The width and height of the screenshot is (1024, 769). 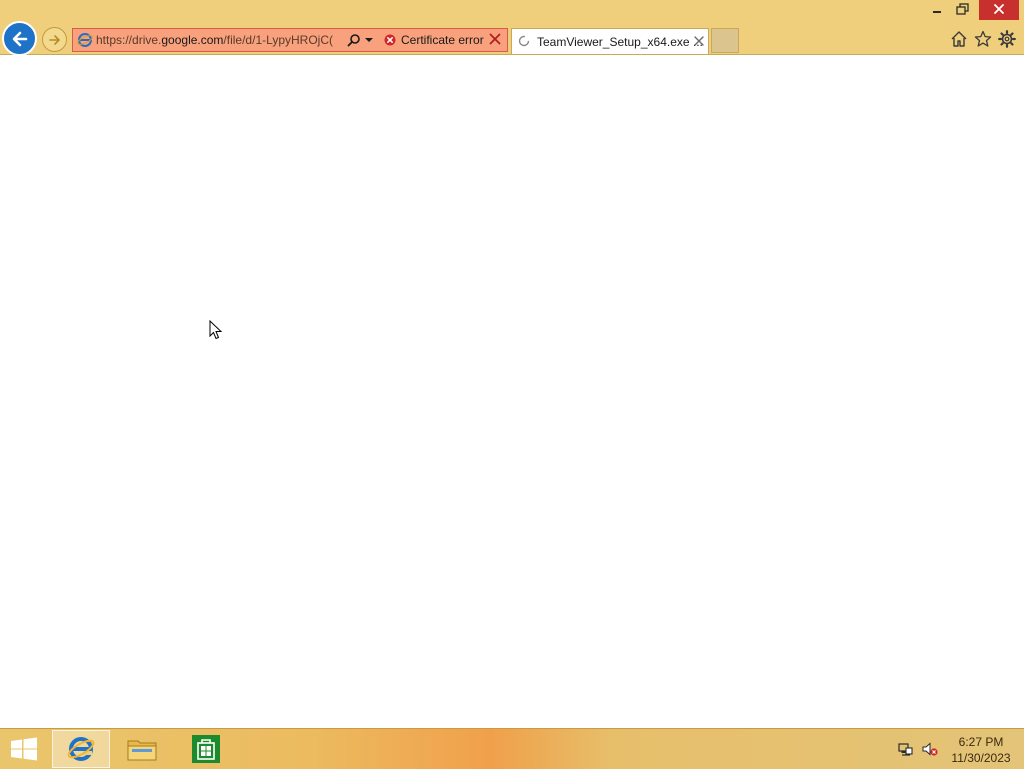 What do you see at coordinates (906, 749) in the screenshot?
I see `network-icon` at bounding box center [906, 749].